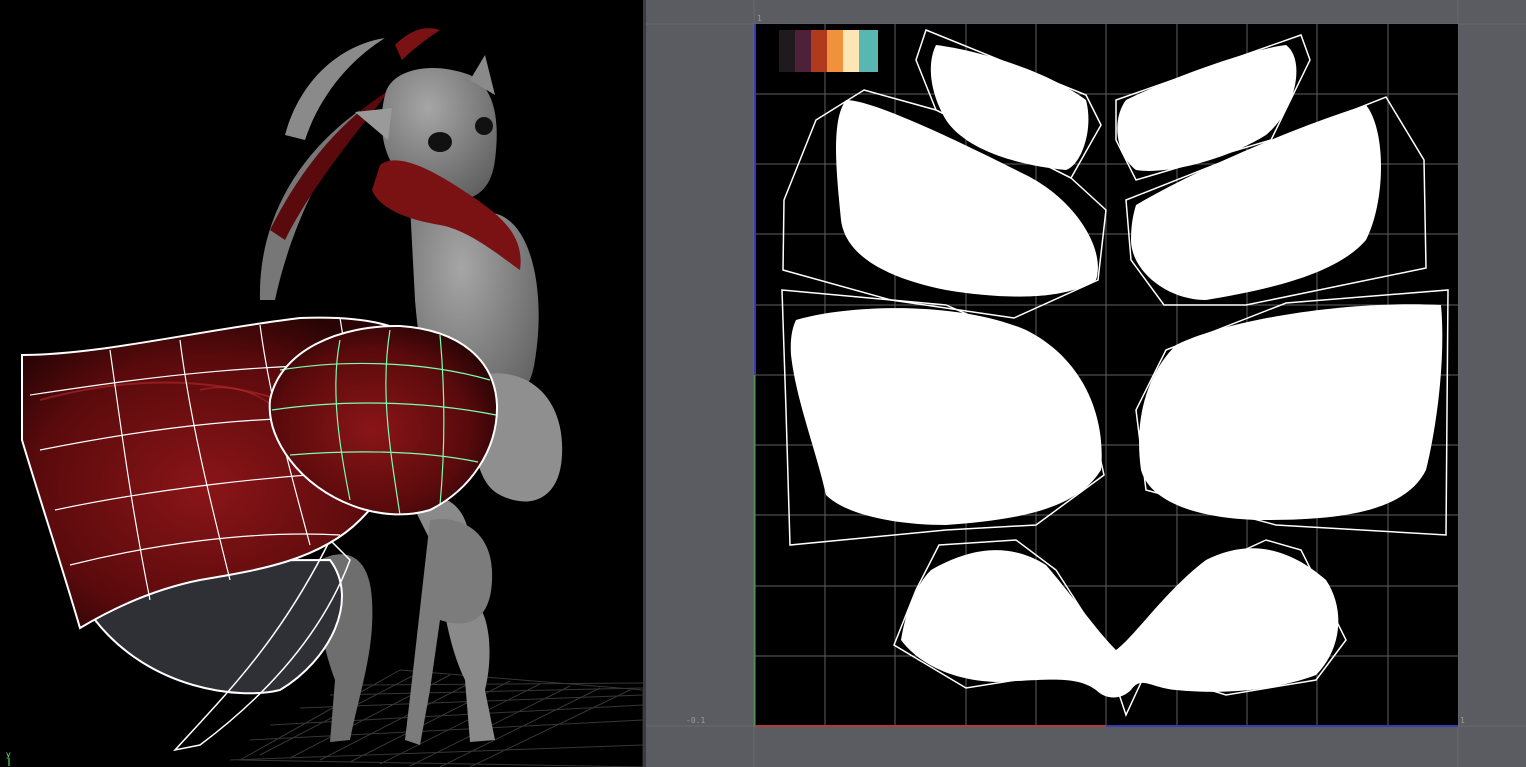 This screenshot has height=767, width=1526. Describe the element at coordinates (759, 18) in the screenshot. I see `uv-label-top-left: 1` at that location.